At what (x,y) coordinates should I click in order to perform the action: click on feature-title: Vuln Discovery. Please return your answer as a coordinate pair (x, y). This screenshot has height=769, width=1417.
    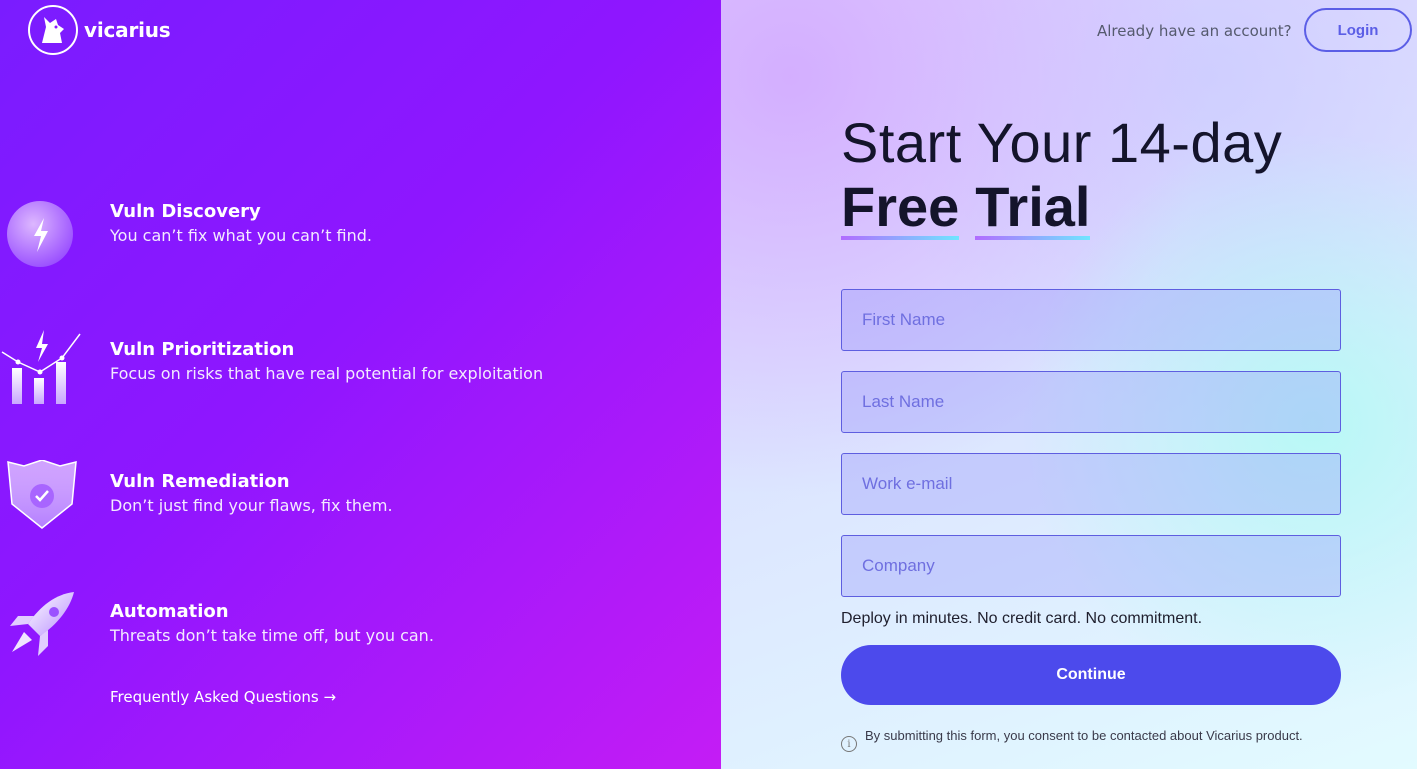
    Looking at the image, I should click on (185, 211).